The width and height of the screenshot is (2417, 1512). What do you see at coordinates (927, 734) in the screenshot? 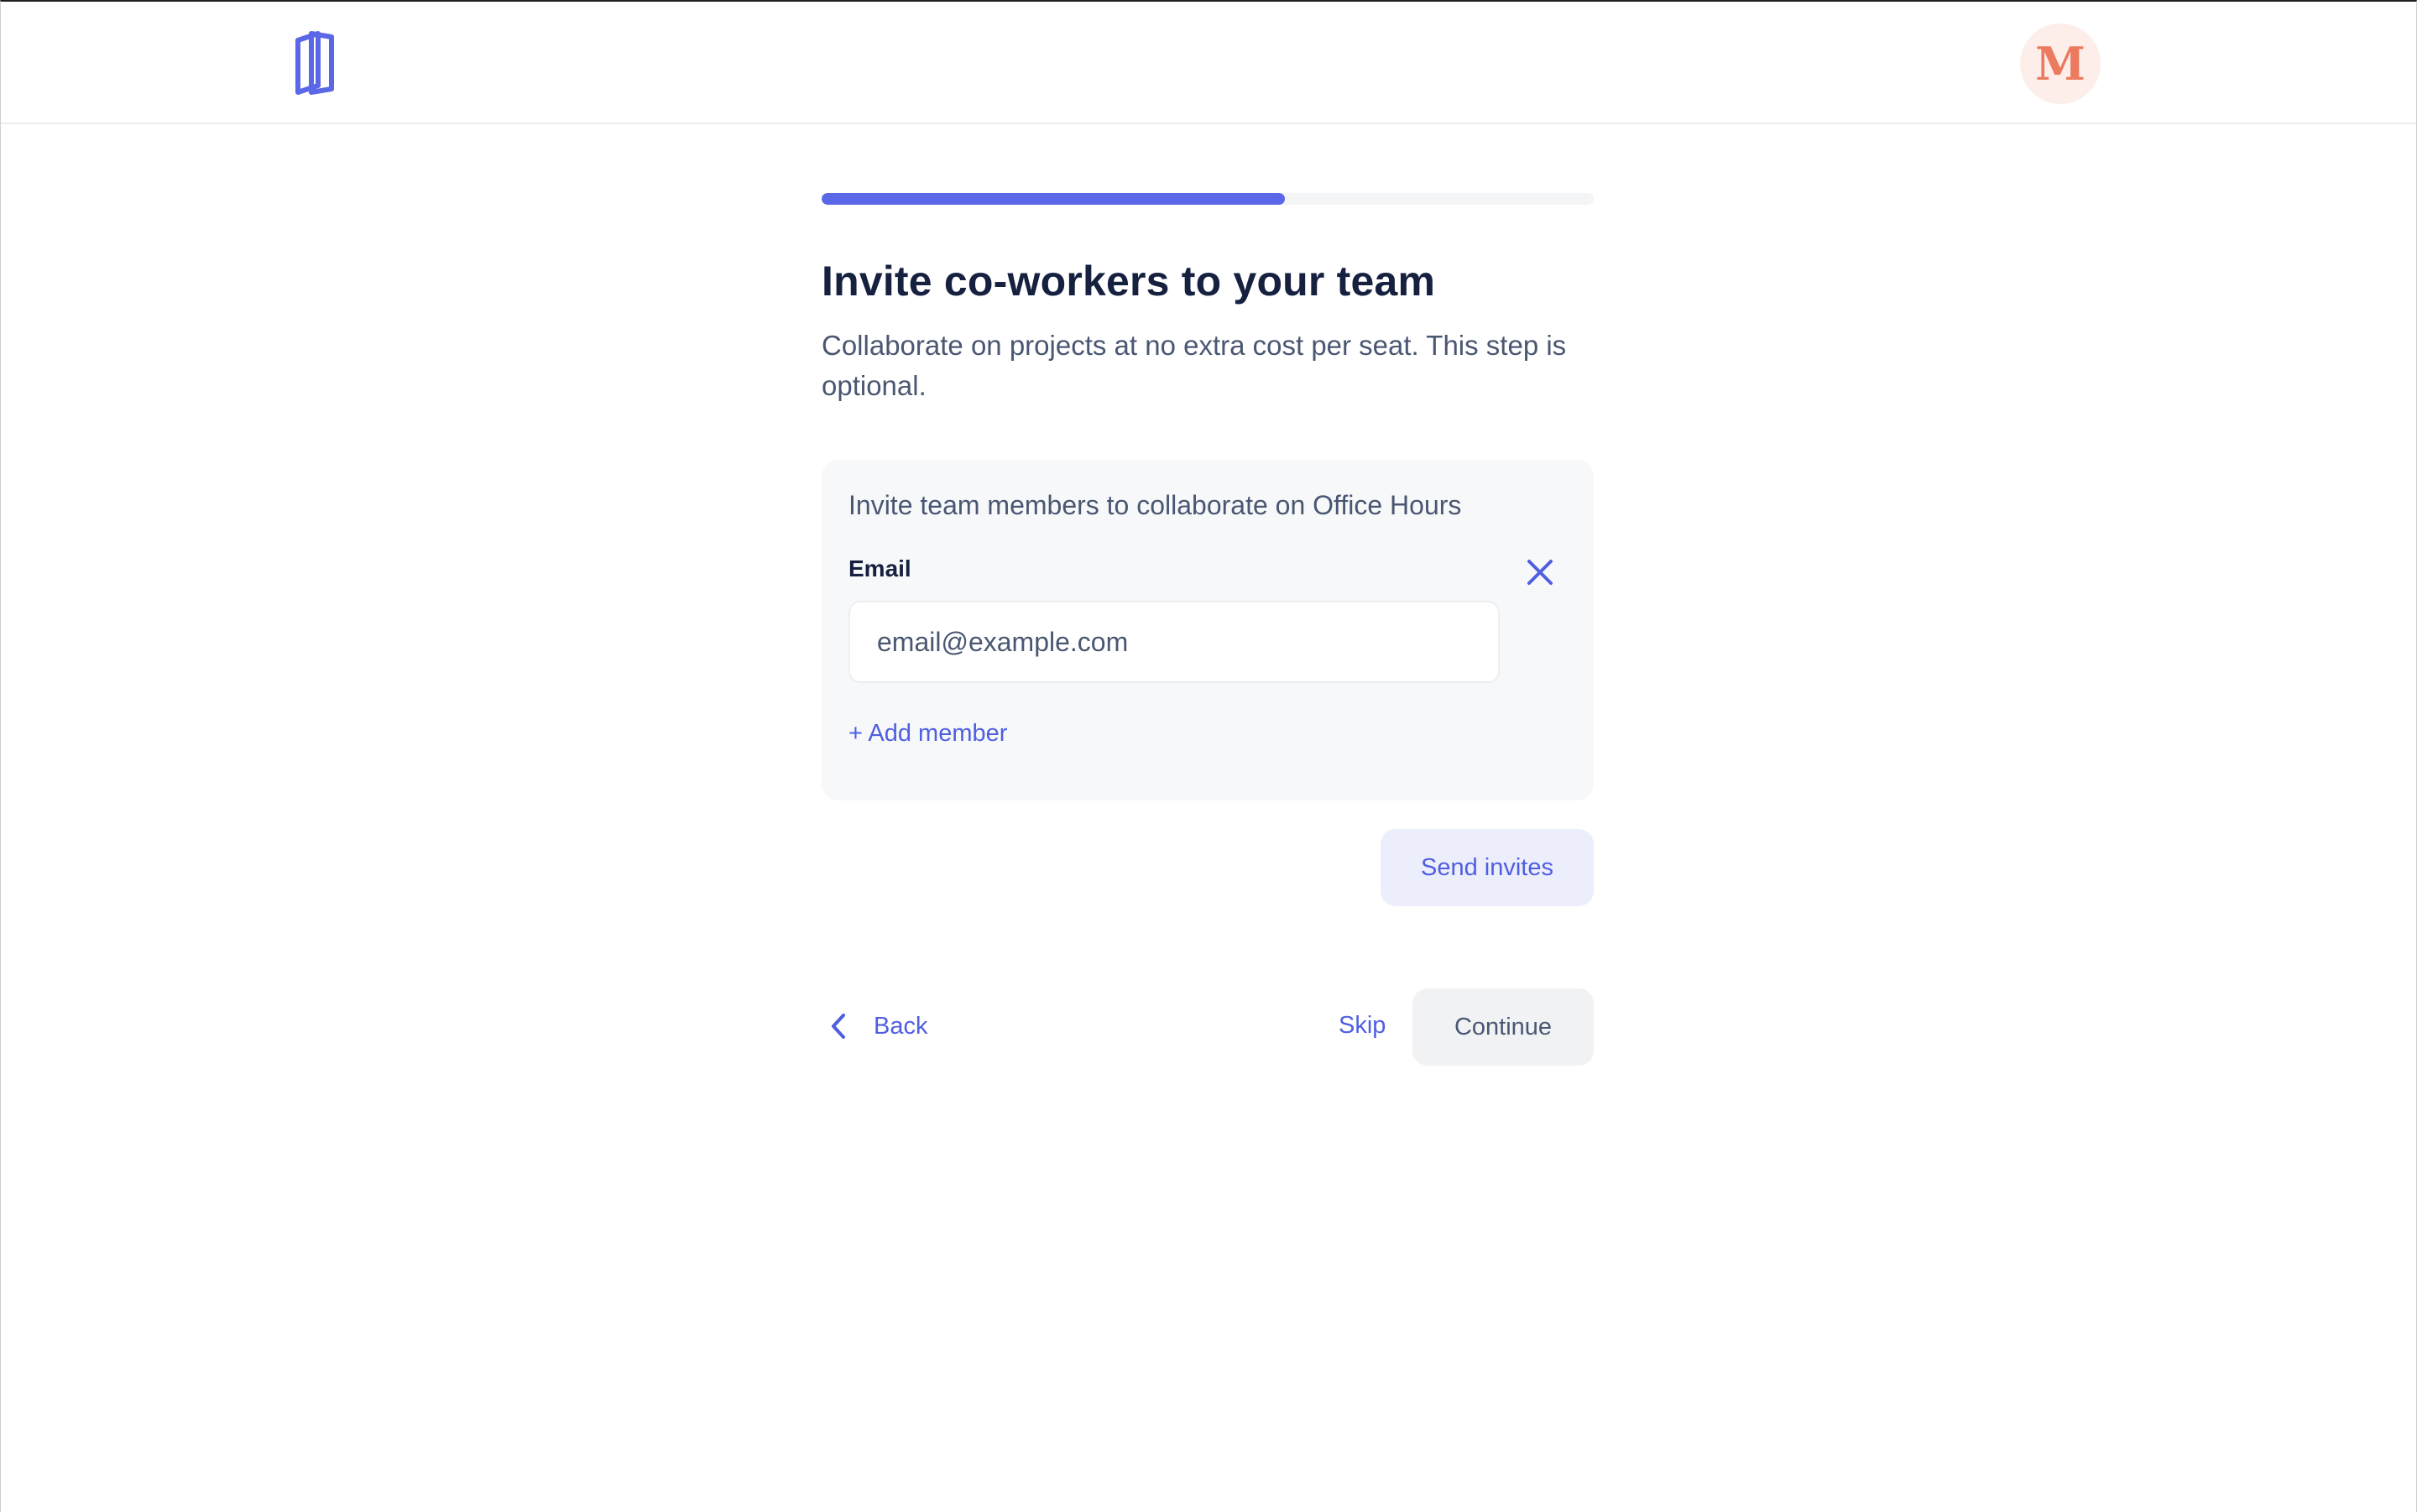
I see `add-member-link: + Add member` at bounding box center [927, 734].